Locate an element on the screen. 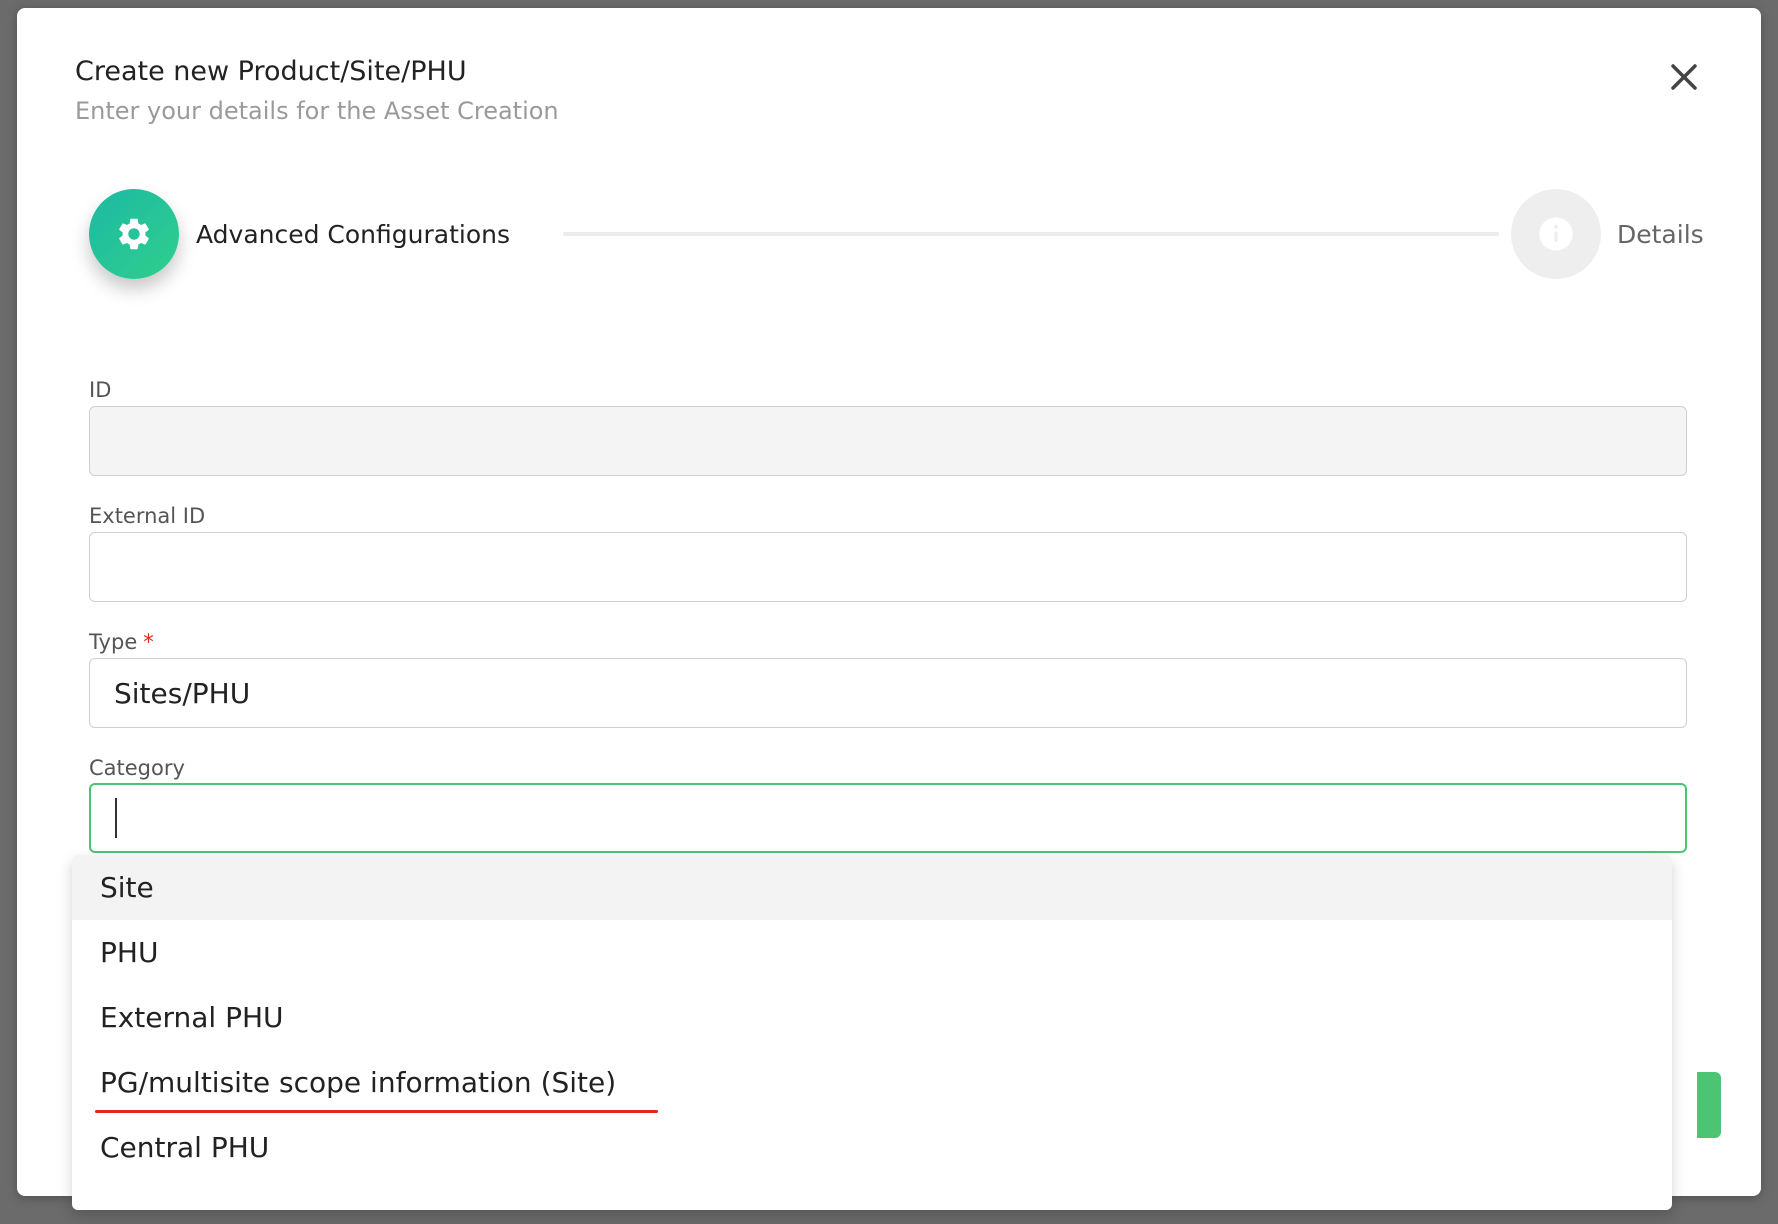 This screenshot has width=1778, height=1224. type-label: Type * is located at coordinates (121, 642).